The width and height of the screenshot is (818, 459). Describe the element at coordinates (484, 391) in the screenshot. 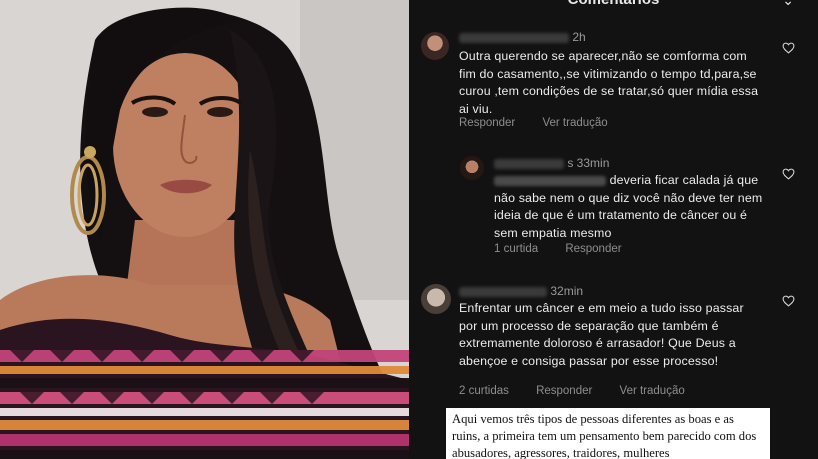

I see `likes-count: 2 curtidas` at that location.